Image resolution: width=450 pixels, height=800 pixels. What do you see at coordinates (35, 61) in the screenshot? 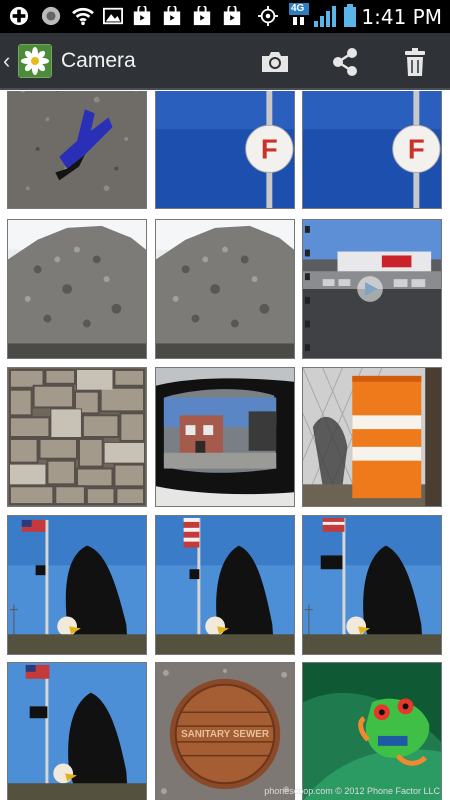
I see `gallery-app-icon` at bounding box center [35, 61].